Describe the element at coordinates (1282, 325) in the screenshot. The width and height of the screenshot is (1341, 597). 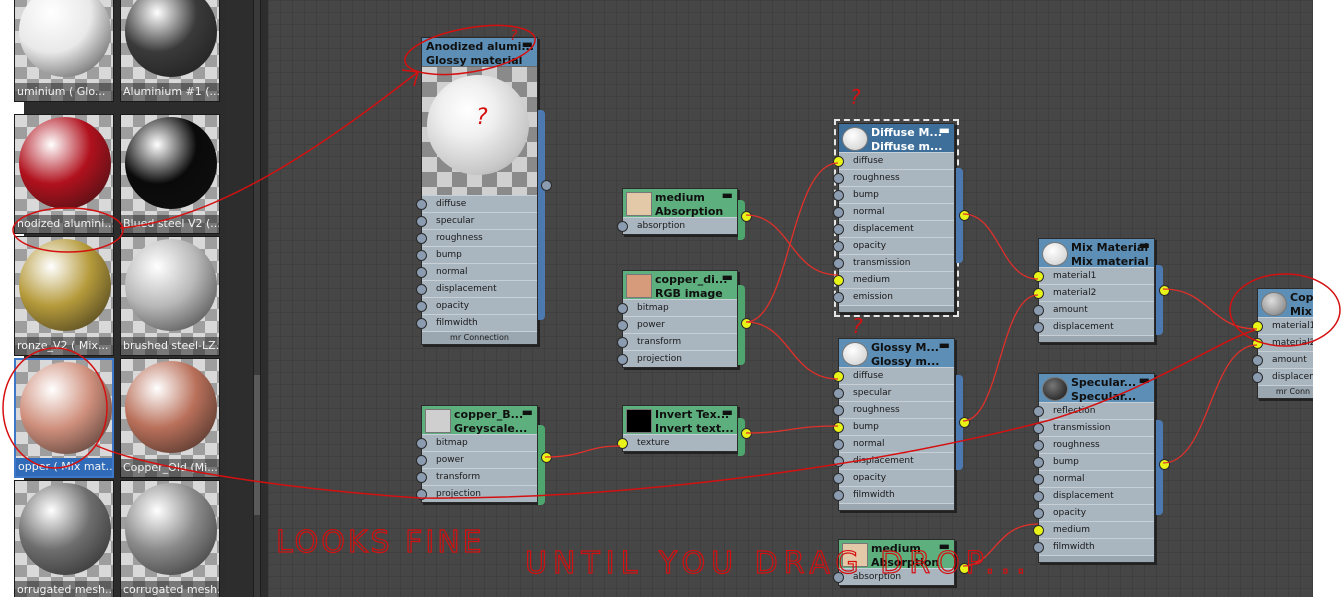
I see `node-slot-material1: material1` at that location.